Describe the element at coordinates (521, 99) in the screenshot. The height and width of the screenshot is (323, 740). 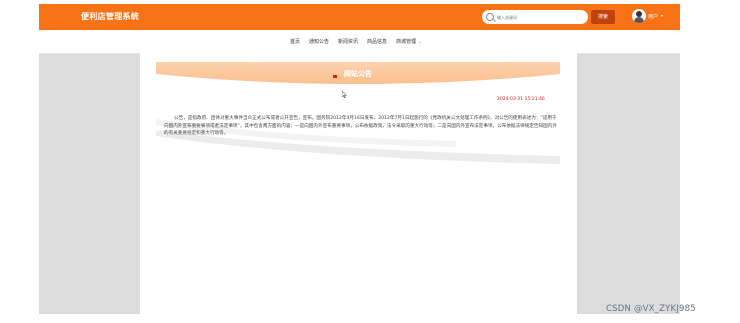
I see `notice-date: 2024-03-31 15:21:46` at that location.